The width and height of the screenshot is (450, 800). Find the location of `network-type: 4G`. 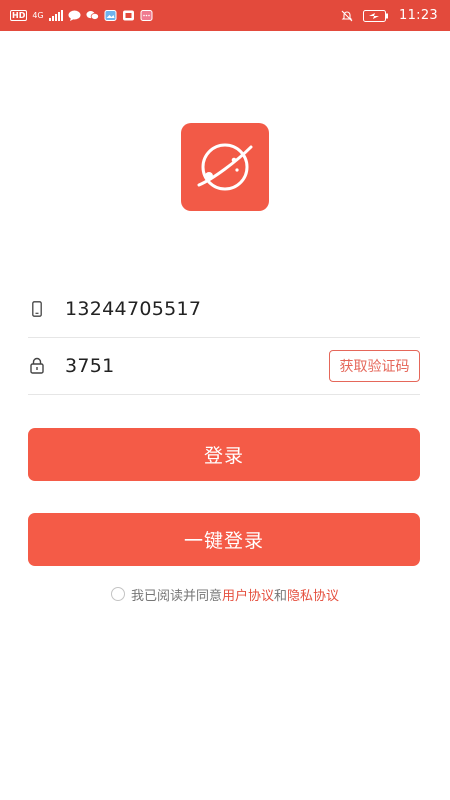

network-type: 4G is located at coordinates (38, 15).